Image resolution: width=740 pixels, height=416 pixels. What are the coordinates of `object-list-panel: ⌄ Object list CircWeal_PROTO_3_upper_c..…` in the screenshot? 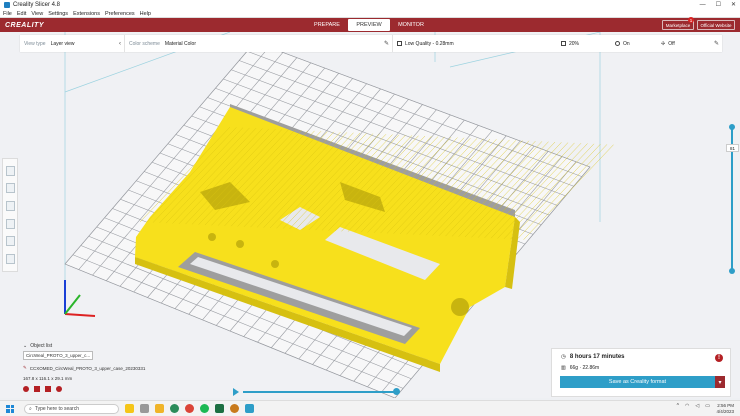 It's located at (98, 367).